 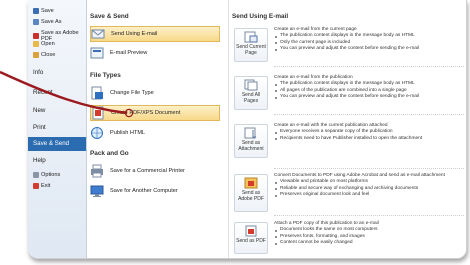 What do you see at coordinates (109, 153) in the screenshot?
I see `pack-go-heading: Pack and Go` at bounding box center [109, 153].